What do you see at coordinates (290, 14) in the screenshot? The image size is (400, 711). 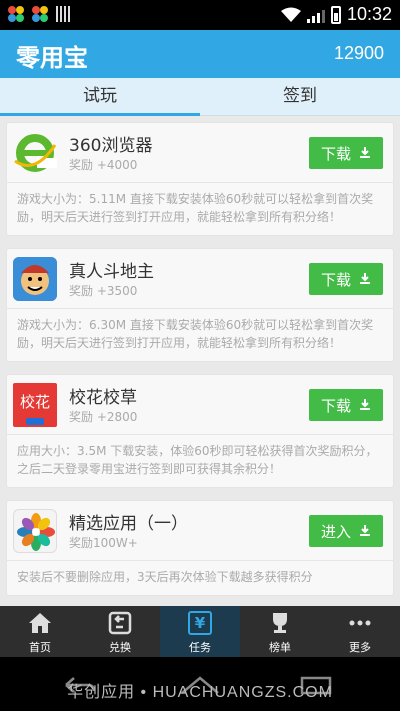 I see `wifi-icon` at bounding box center [290, 14].